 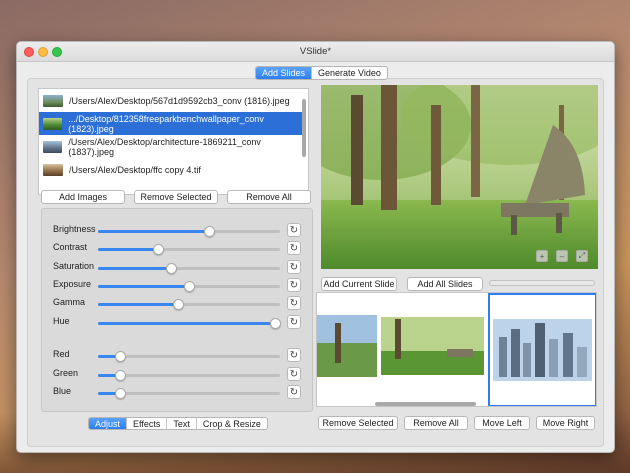 What do you see at coordinates (74, 229) in the screenshot?
I see `slider-label: Brightness` at bounding box center [74, 229].